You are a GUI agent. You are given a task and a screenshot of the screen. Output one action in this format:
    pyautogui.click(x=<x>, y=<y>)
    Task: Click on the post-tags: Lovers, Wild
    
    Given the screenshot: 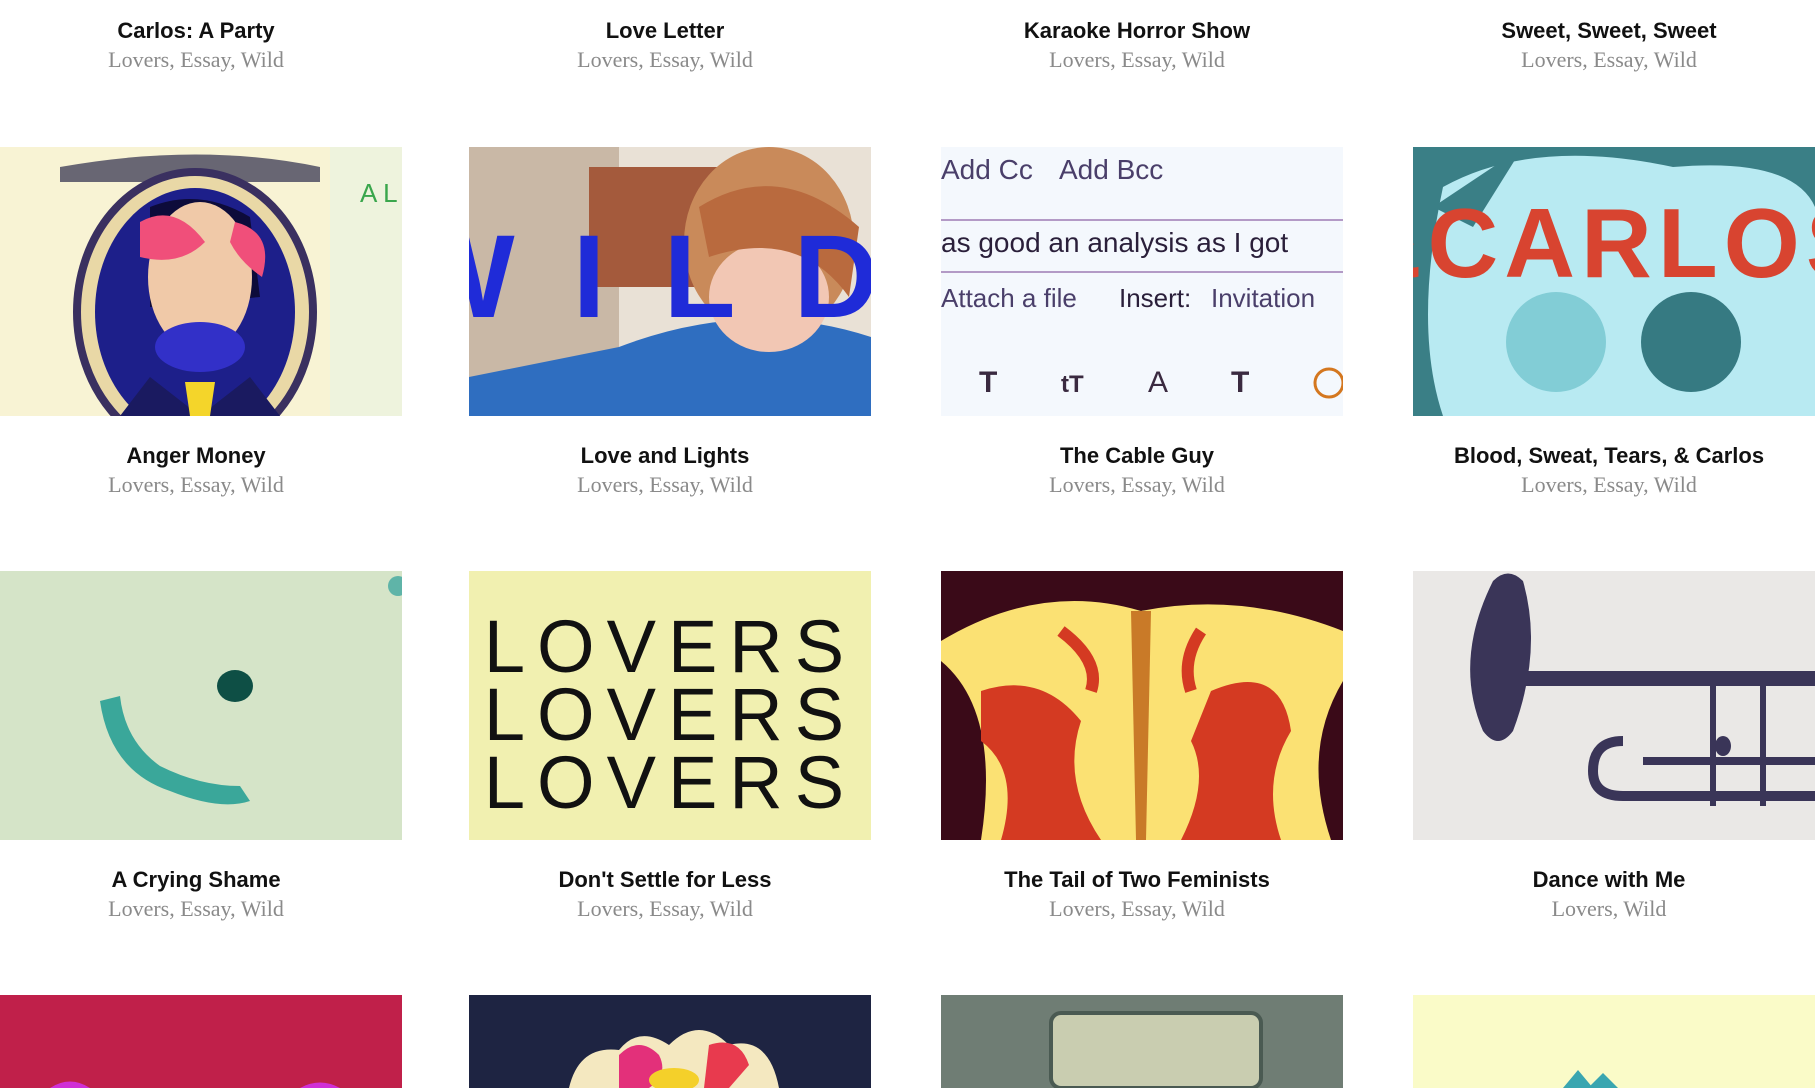 What is the action you would take?
    pyautogui.click(x=1609, y=908)
    